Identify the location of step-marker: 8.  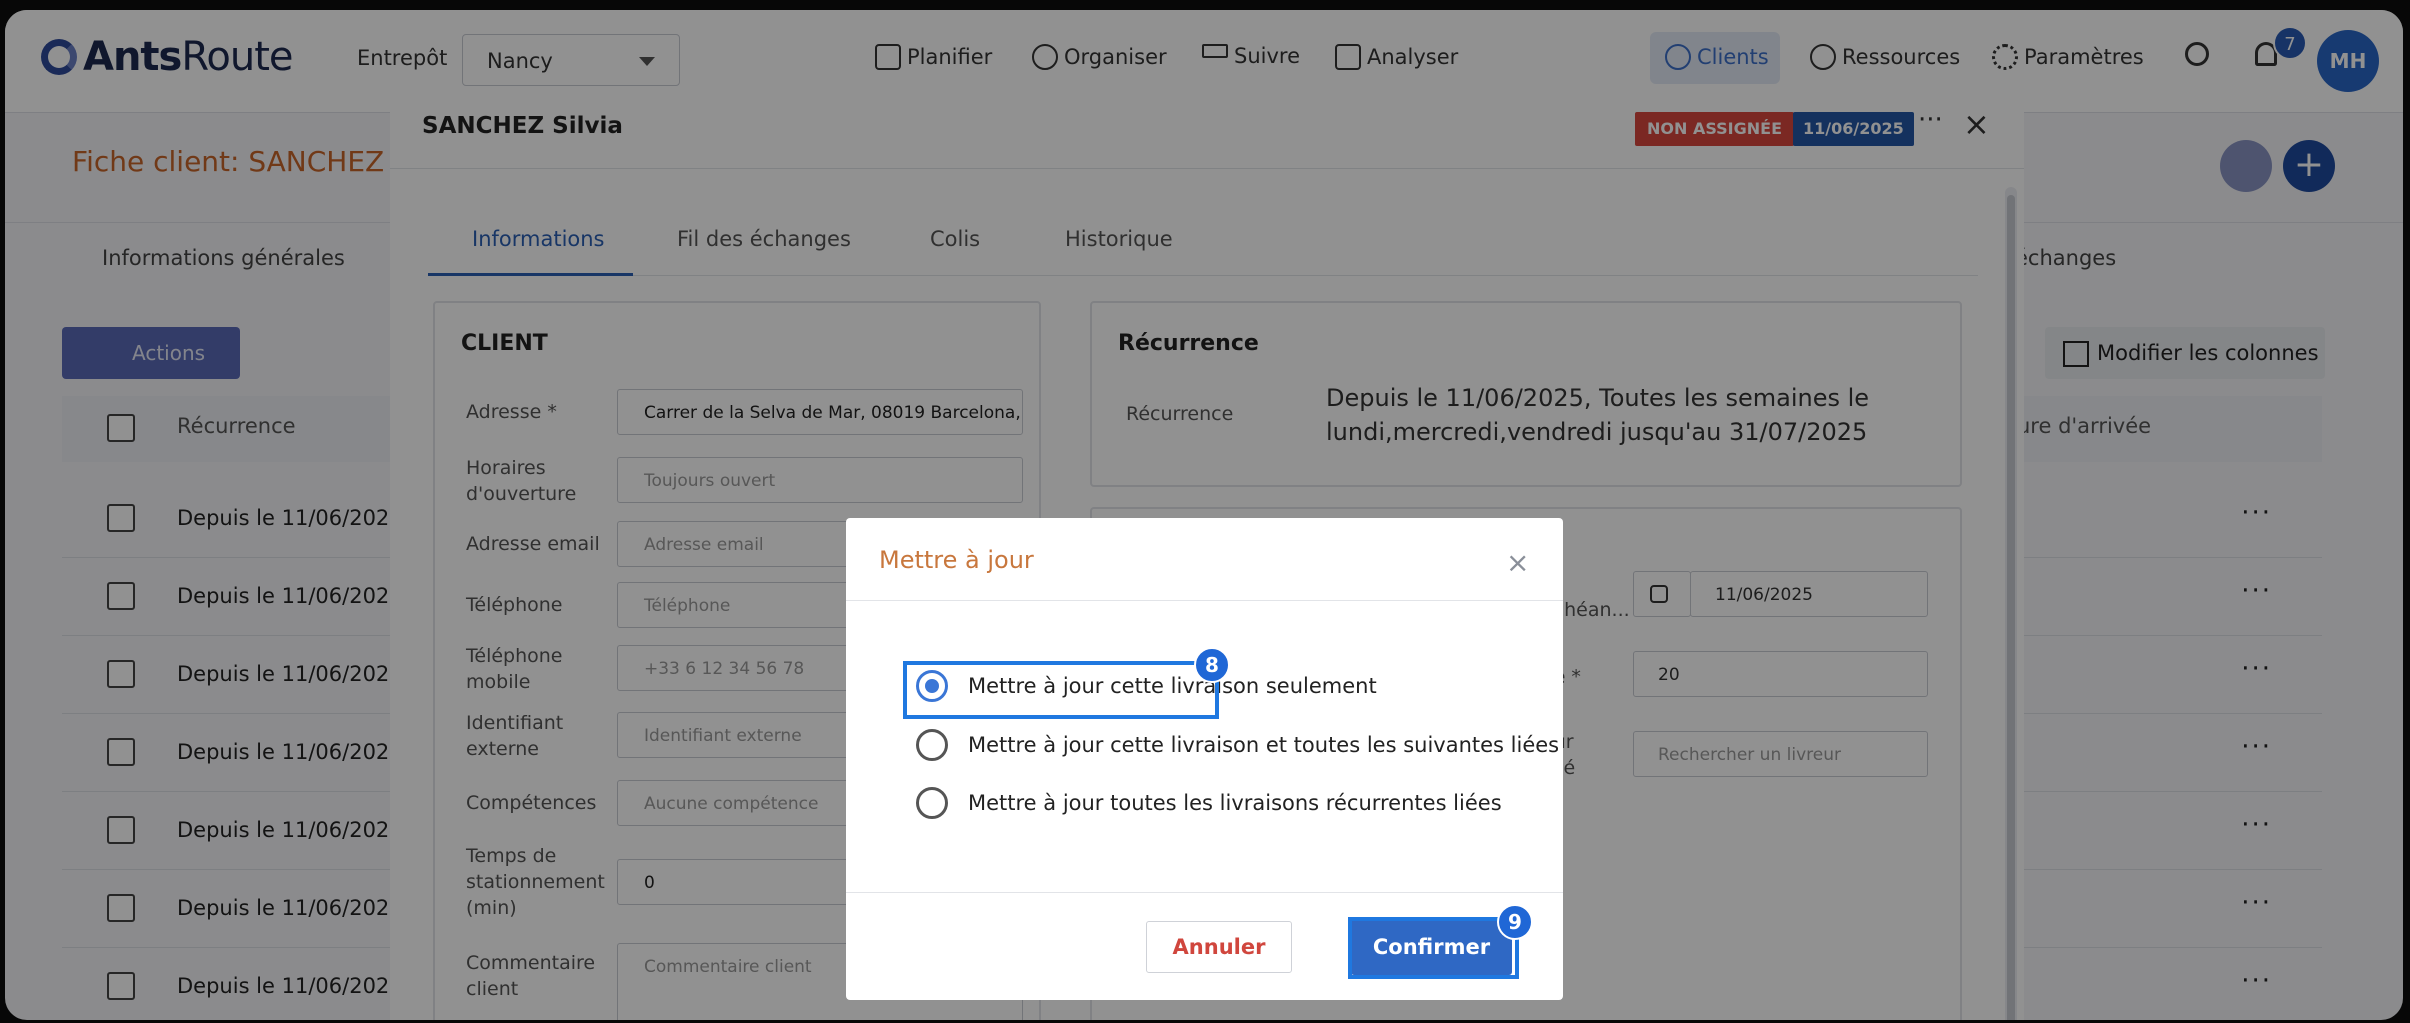
(1212, 665).